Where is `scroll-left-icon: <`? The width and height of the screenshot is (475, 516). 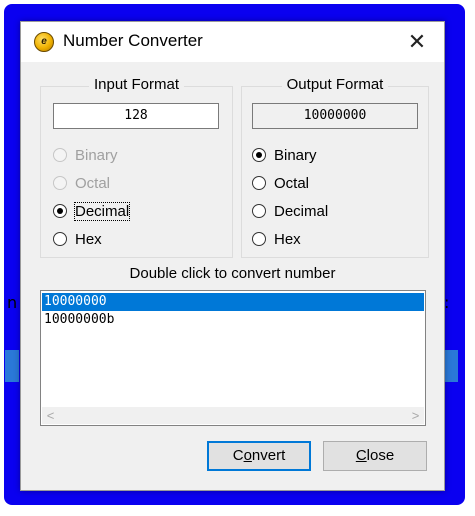
scroll-left-icon: < is located at coordinates (50, 415).